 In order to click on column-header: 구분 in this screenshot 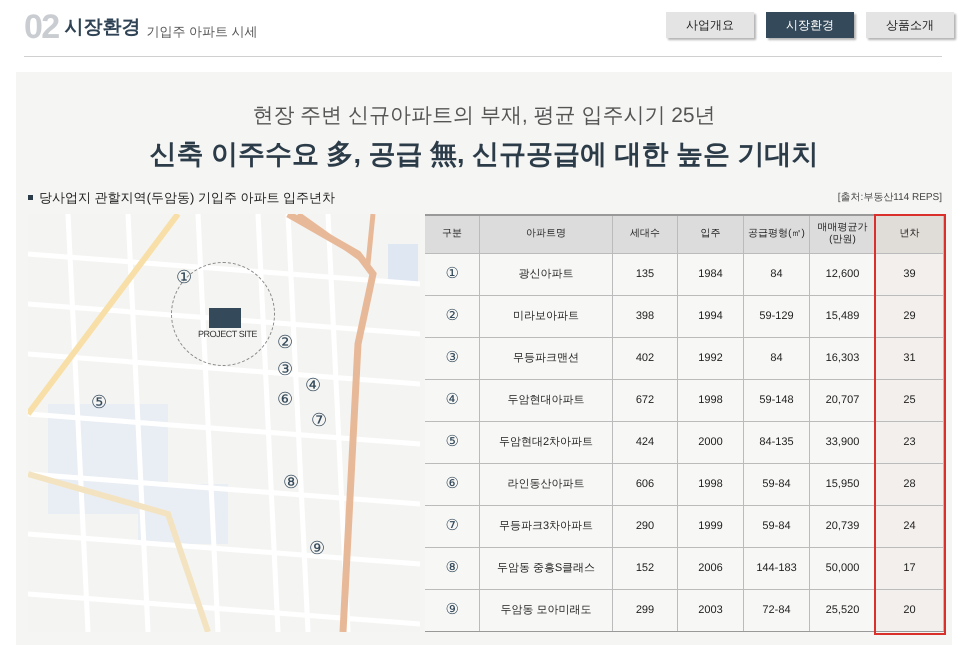, I will do `click(452, 234)`.